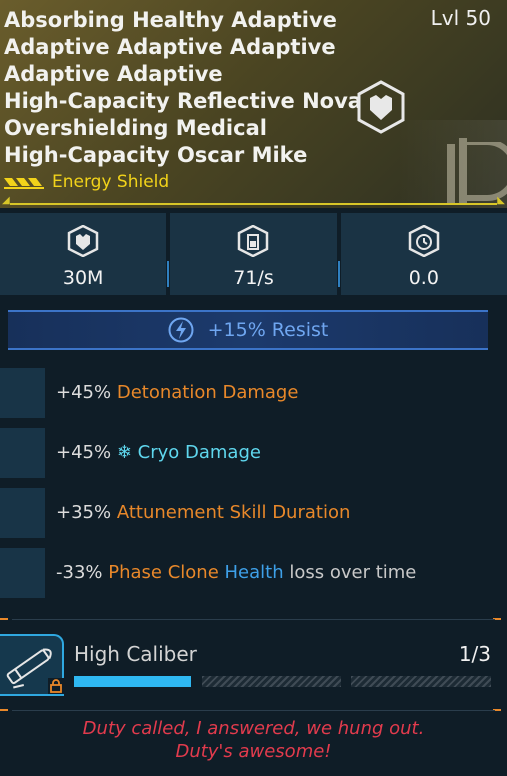 The image size is (507, 776). Describe the element at coordinates (423, 278) in the screenshot. I see `stat-recharge-delay-value: 0.0` at that location.